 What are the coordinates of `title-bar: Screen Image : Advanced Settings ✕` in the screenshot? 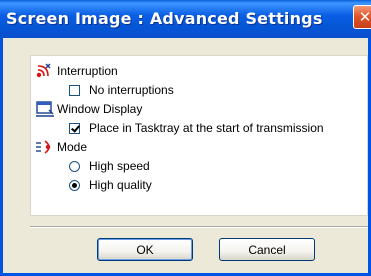 It's located at (185, 19).